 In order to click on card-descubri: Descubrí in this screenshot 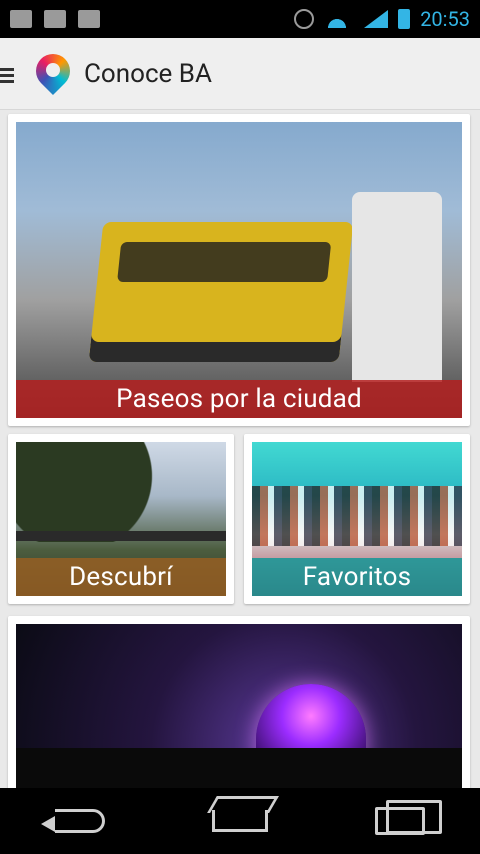, I will do `click(121, 519)`.